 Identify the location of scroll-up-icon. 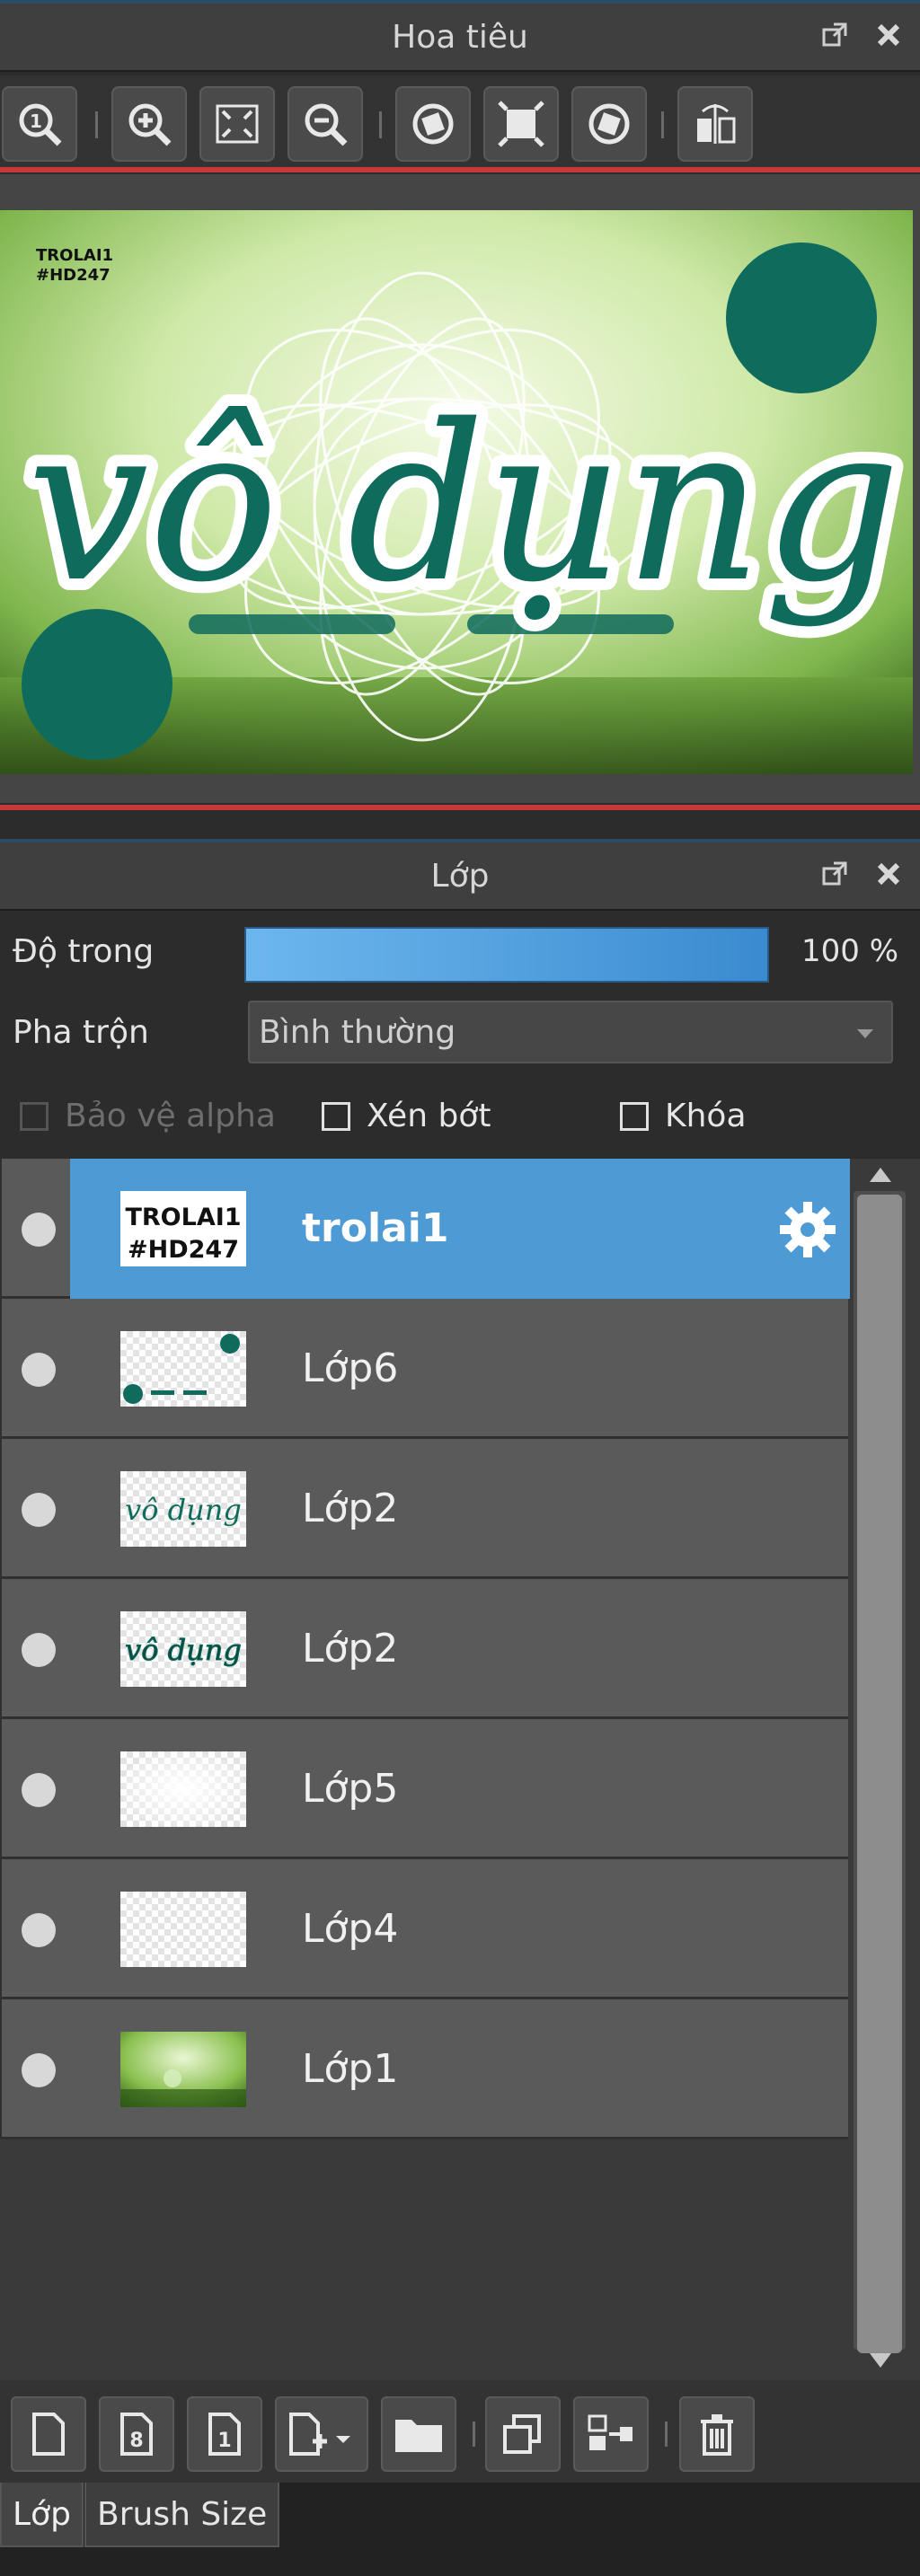
(880, 1175).